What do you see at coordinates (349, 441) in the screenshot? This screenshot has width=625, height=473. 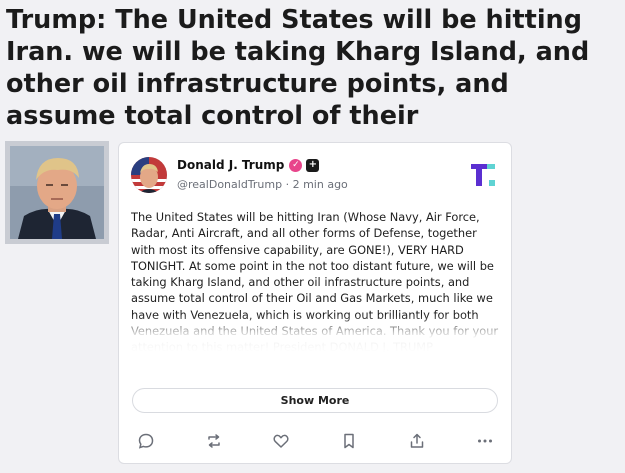 I see `bookmark-icon` at bounding box center [349, 441].